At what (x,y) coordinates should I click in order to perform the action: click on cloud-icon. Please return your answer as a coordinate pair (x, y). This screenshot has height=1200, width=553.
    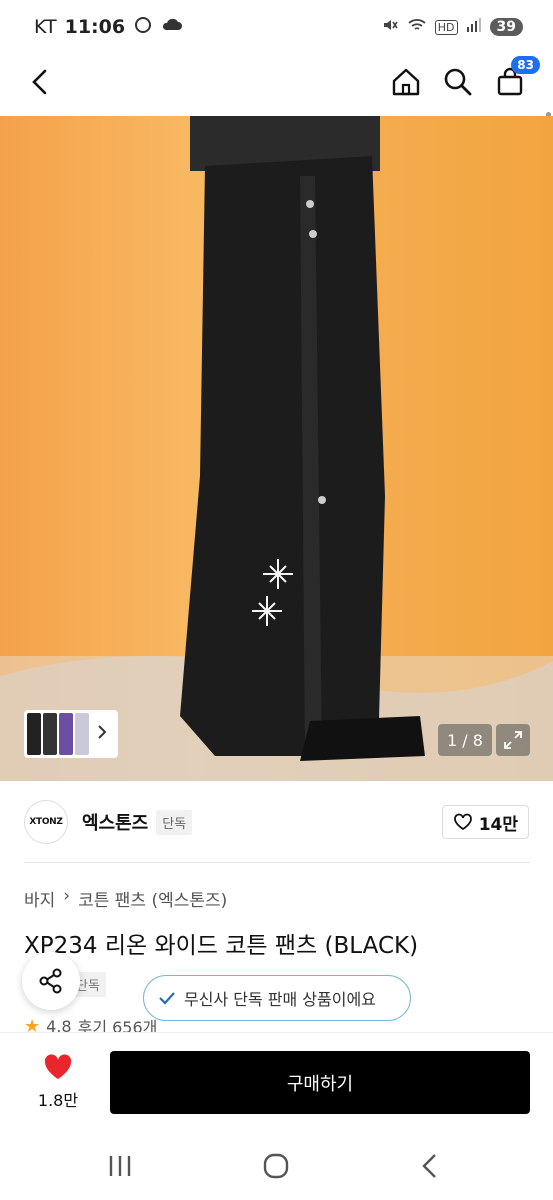
    Looking at the image, I should click on (172, 27).